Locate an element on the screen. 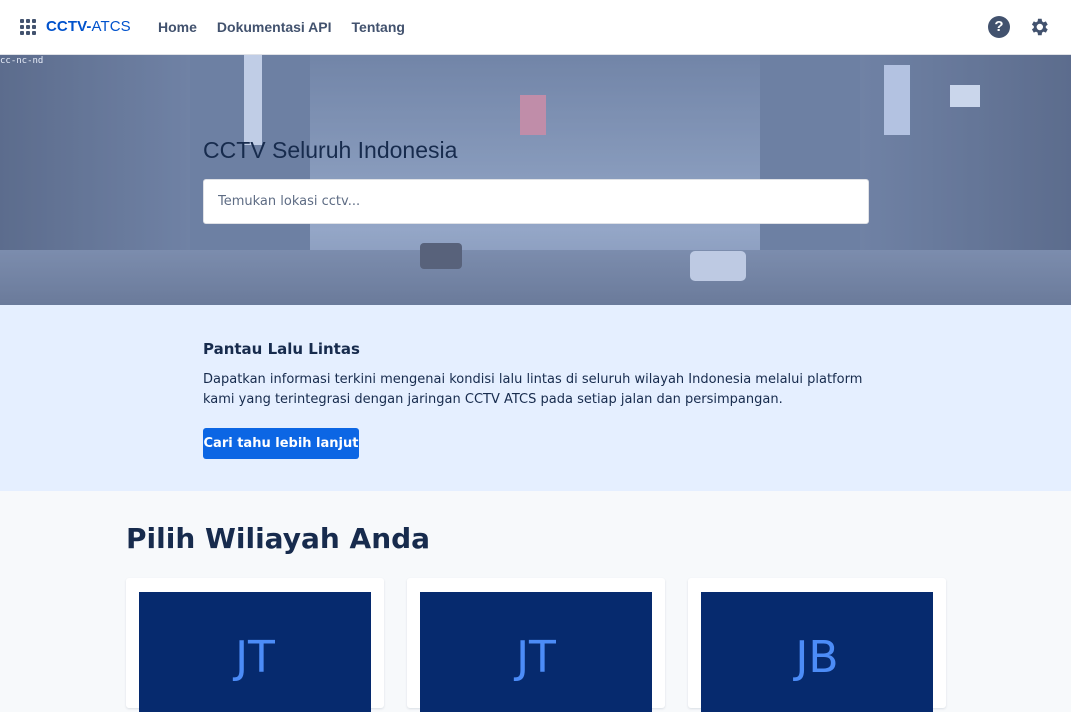 This screenshot has width=1071, height=712. region-thumbnail: JB is located at coordinates (817, 652).